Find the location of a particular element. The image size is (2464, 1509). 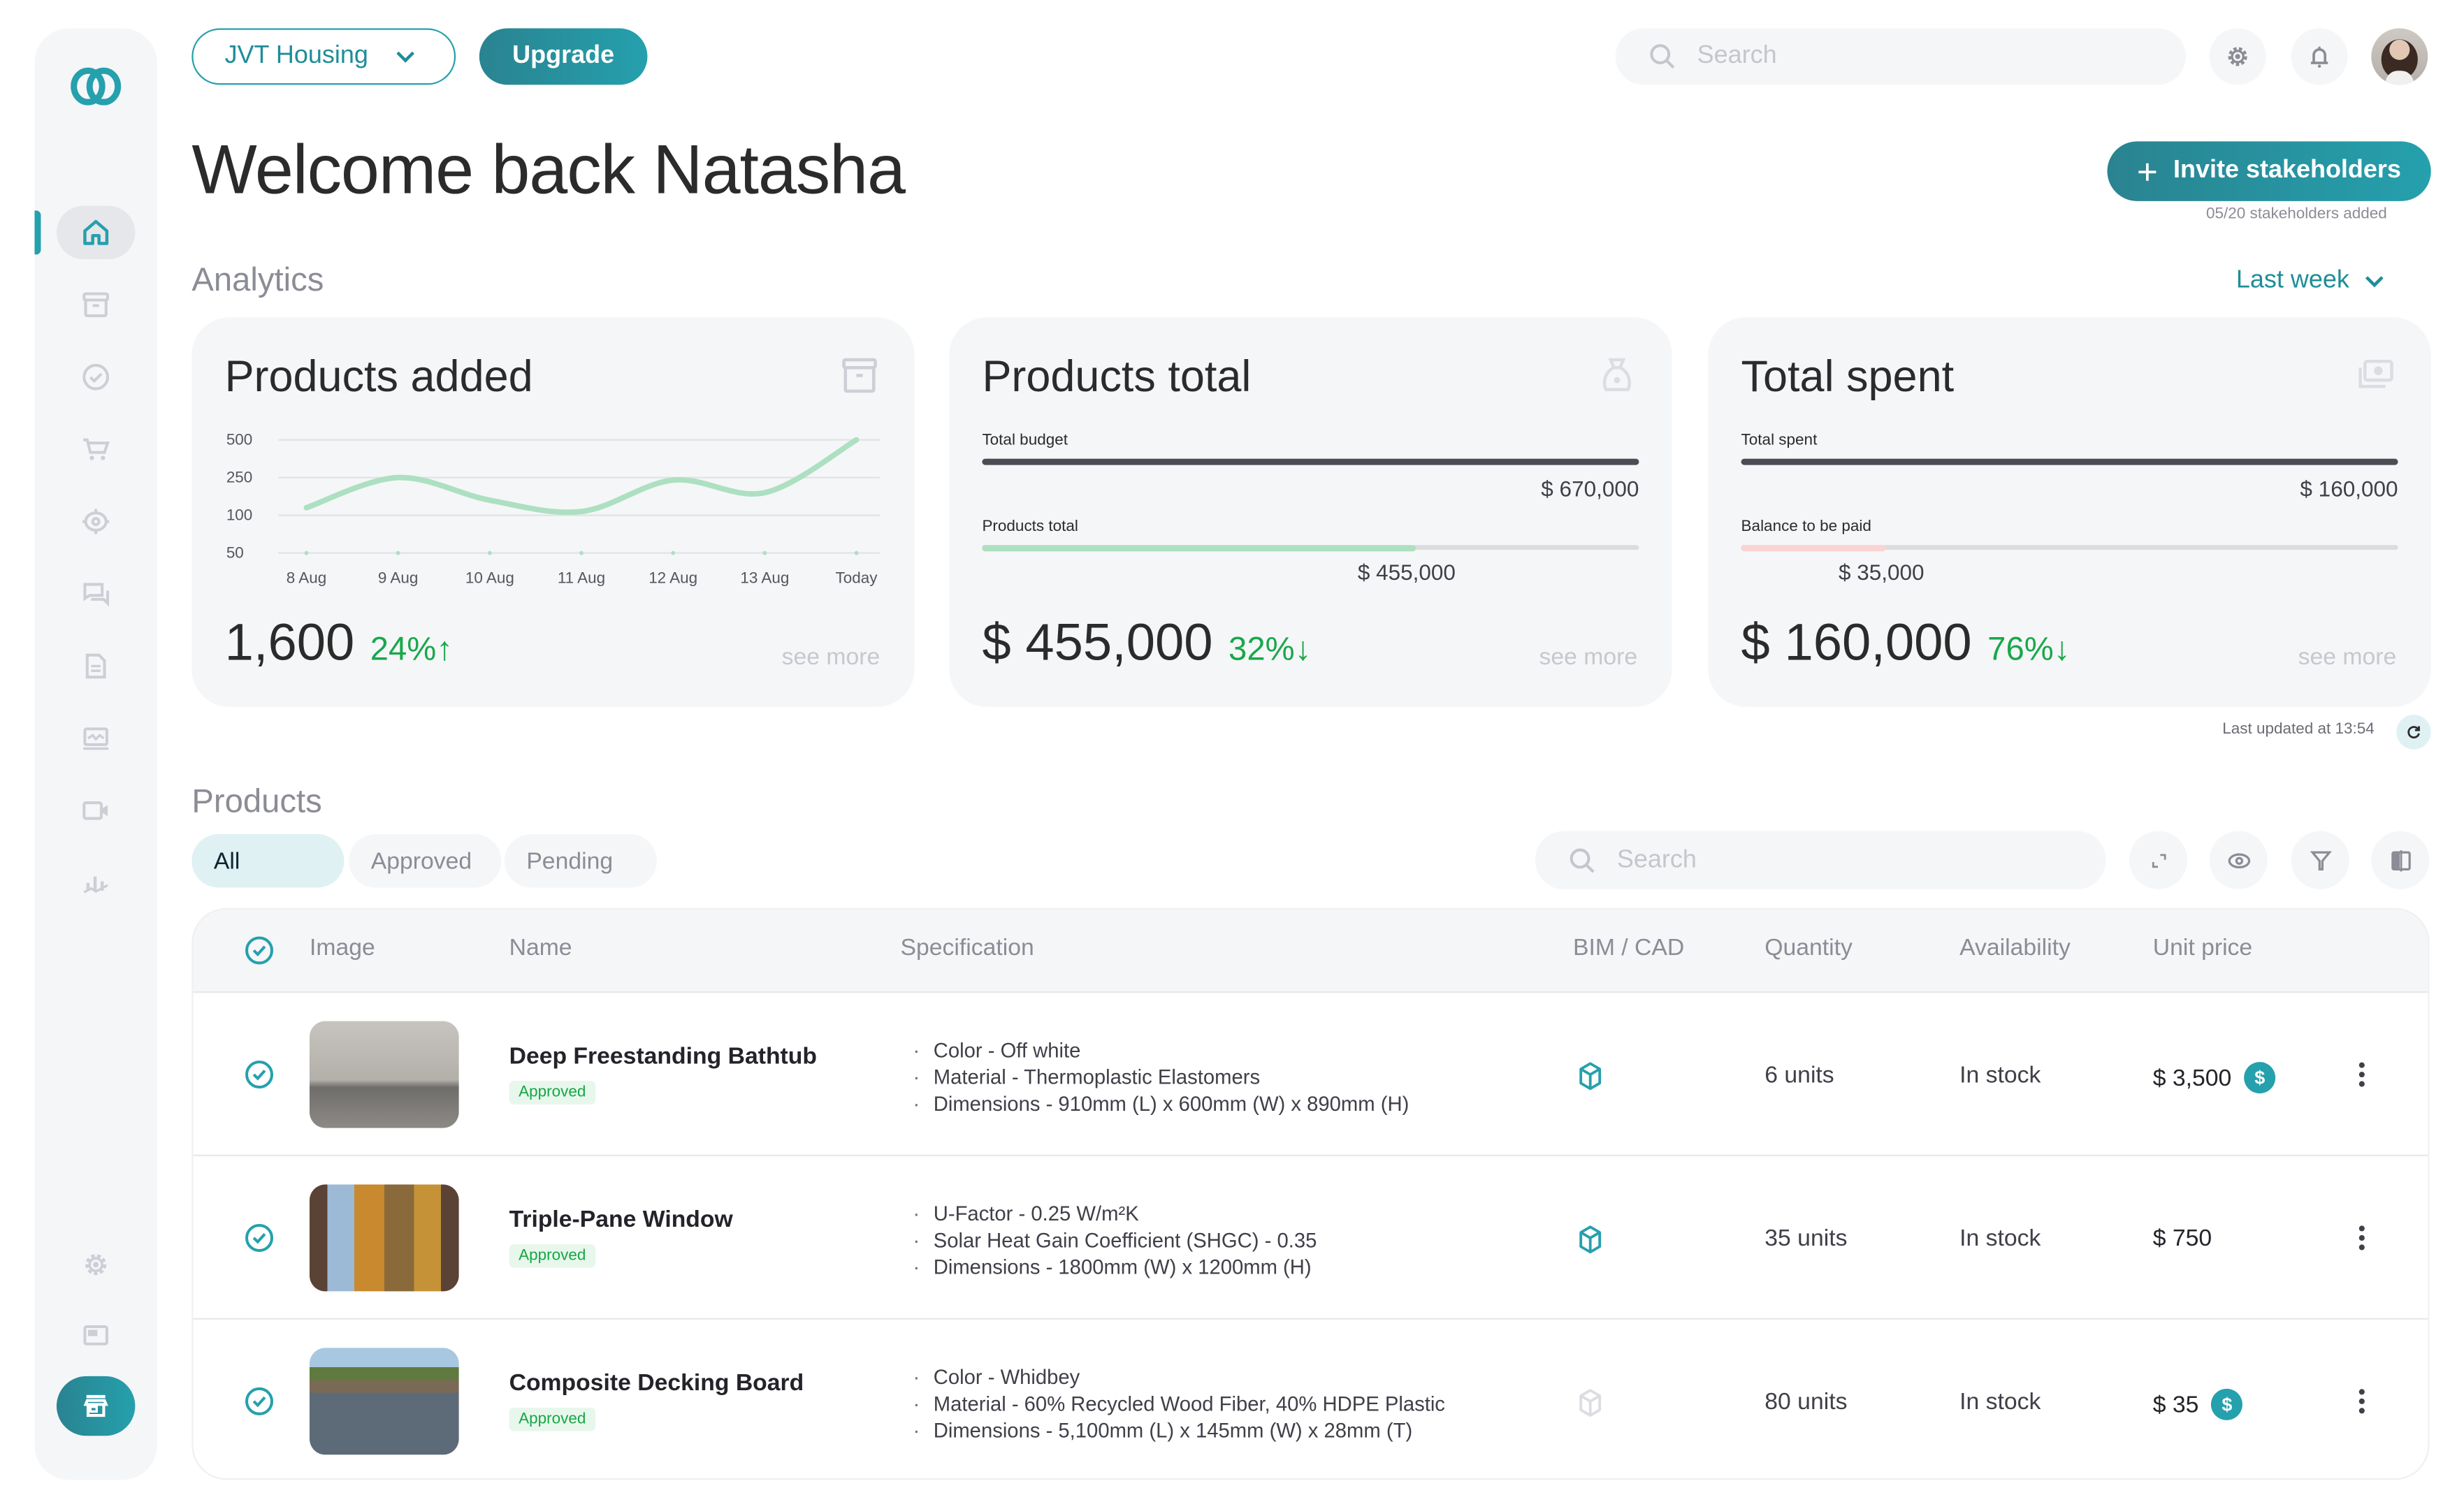

chevron-down-icon is located at coordinates (406, 57).